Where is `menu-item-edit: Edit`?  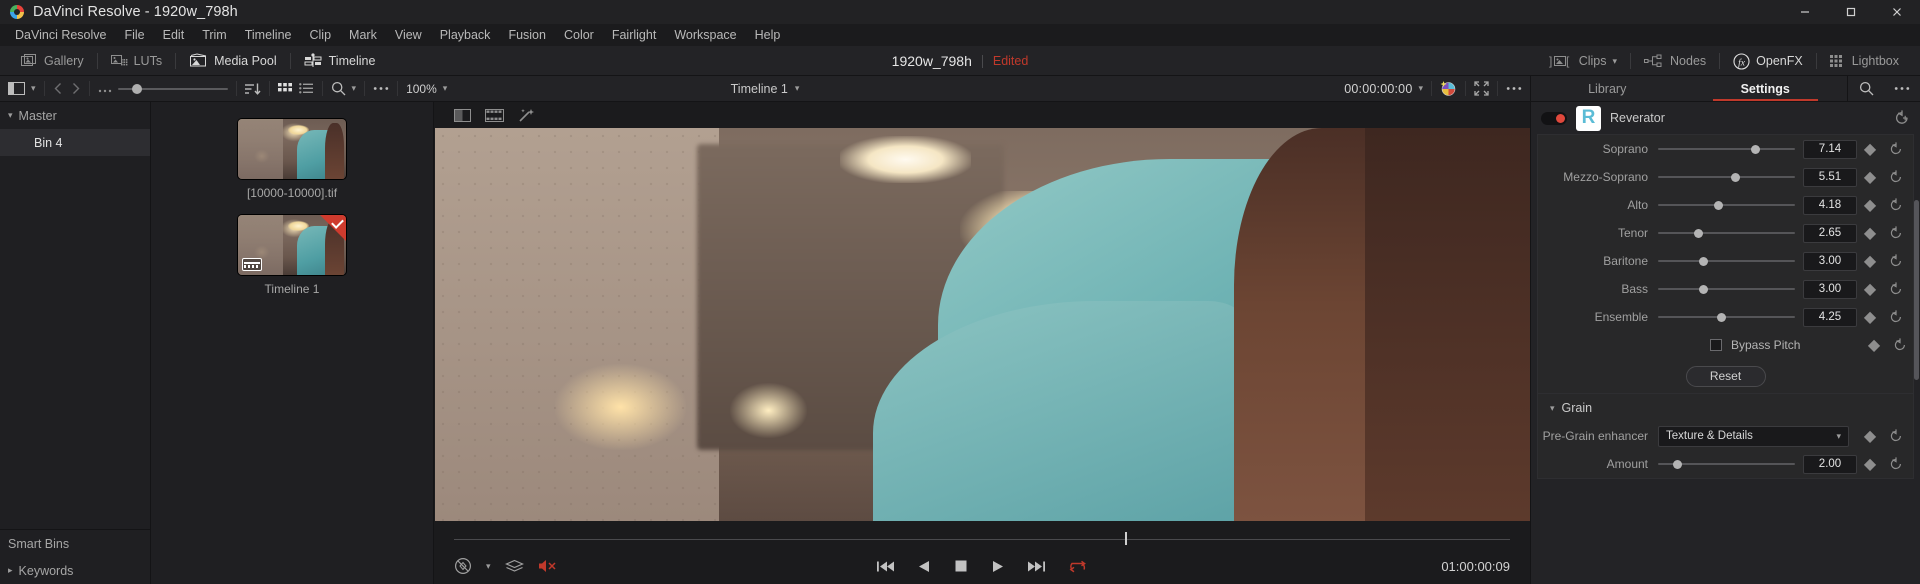 menu-item-edit: Edit is located at coordinates (174, 35).